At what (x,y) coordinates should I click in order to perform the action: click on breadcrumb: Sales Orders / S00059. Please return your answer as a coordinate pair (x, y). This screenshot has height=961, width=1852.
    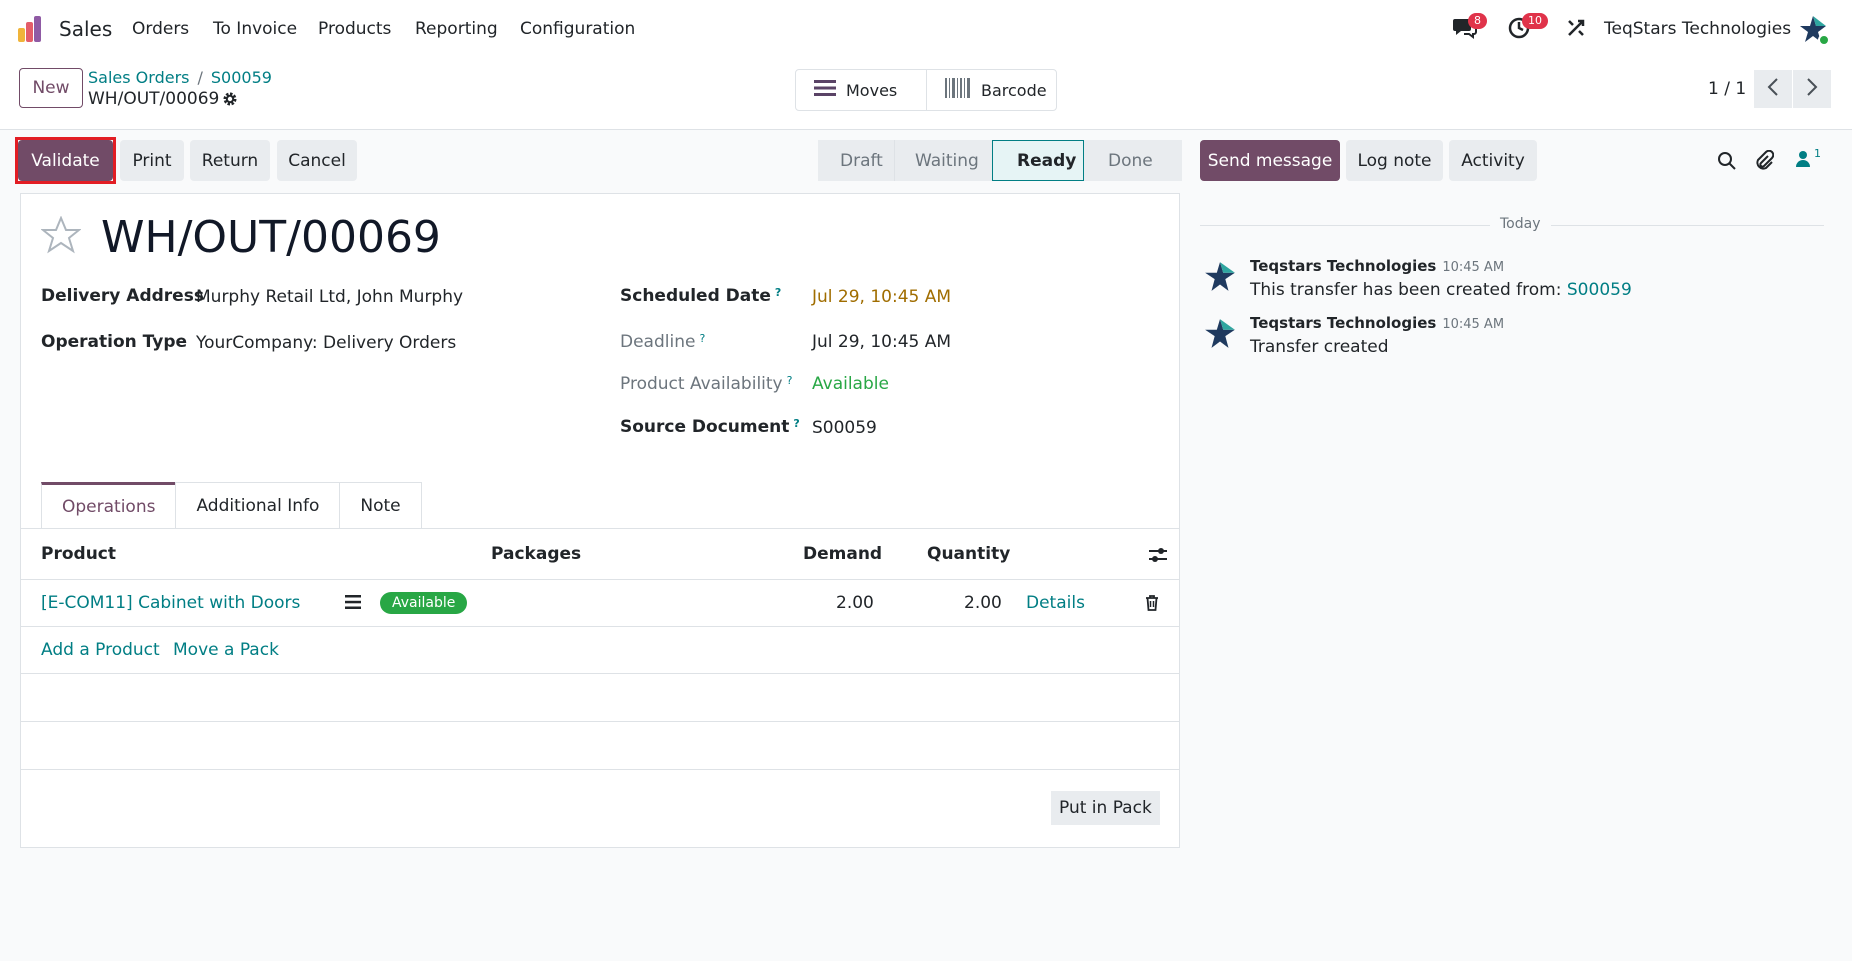
    Looking at the image, I should click on (180, 77).